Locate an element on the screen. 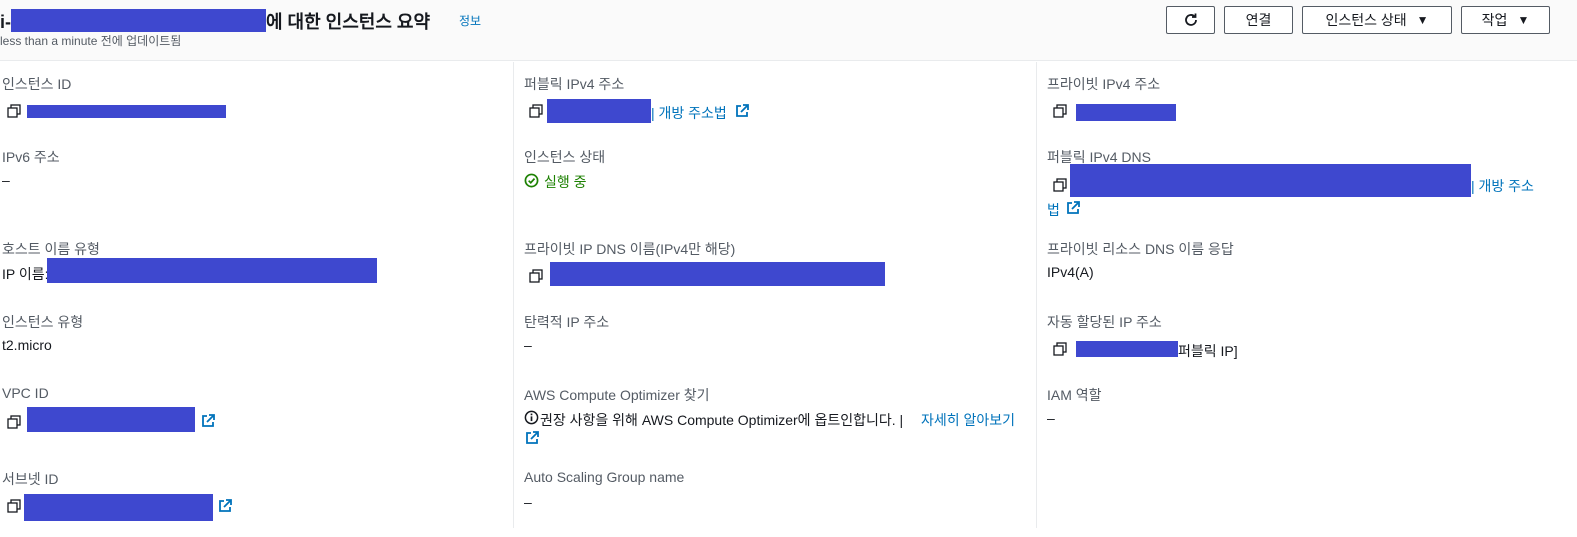 The height and width of the screenshot is (537, 1577). private-ipv4-label: 프라이빗 IPv4 주소 is located at coordinates (1104, 84).